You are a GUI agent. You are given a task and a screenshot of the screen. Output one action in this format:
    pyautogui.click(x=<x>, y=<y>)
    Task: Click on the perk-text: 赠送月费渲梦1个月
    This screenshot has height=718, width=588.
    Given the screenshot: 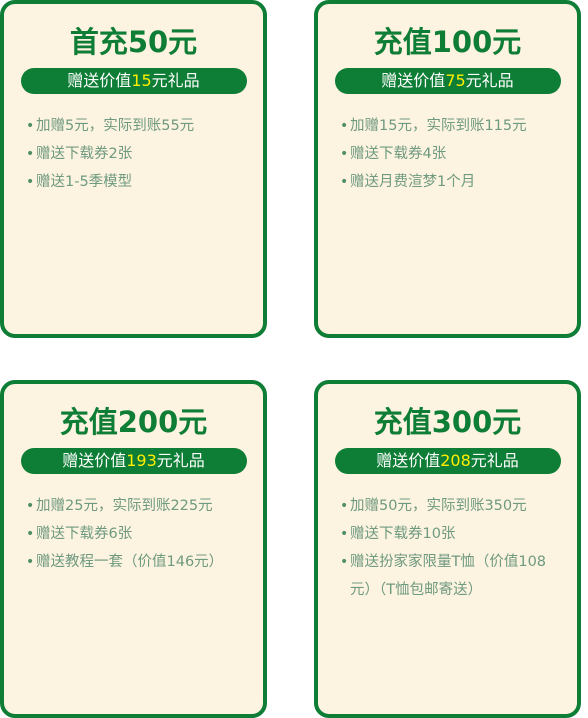 What is the action you would take?
    pyautogui.click(x=413, y=182)
    